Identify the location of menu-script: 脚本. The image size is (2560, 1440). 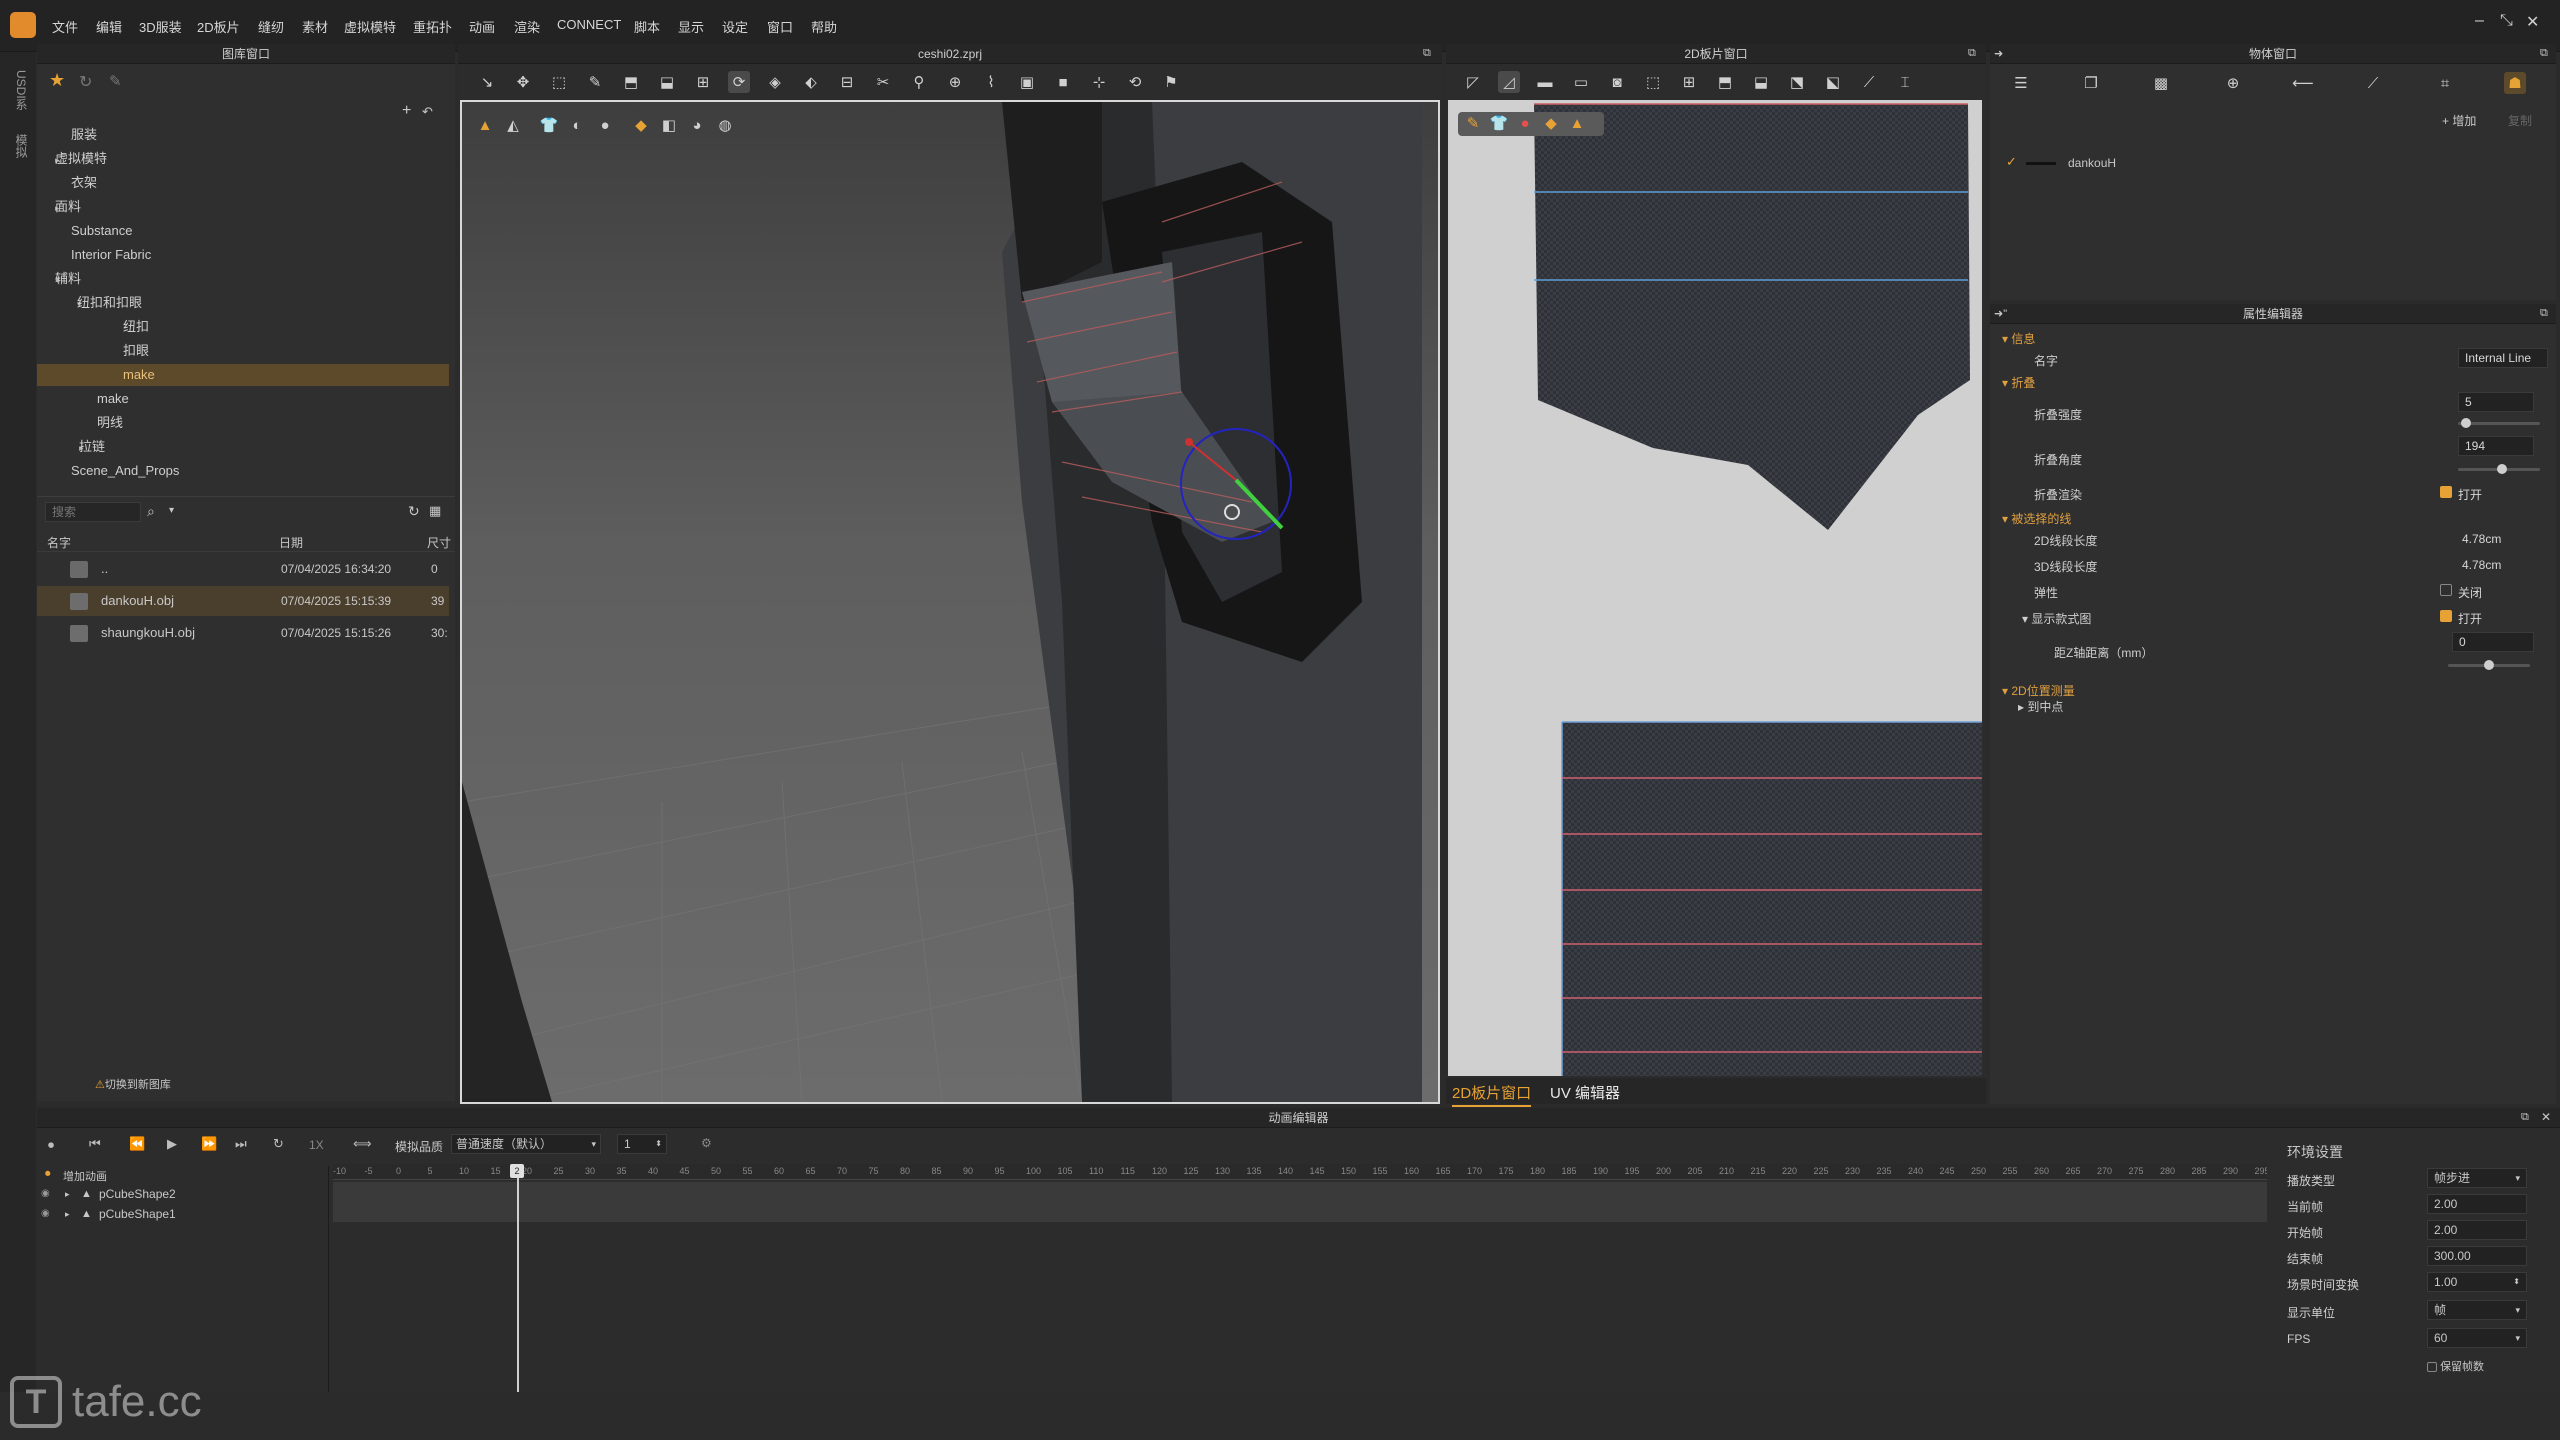
(647, 26).